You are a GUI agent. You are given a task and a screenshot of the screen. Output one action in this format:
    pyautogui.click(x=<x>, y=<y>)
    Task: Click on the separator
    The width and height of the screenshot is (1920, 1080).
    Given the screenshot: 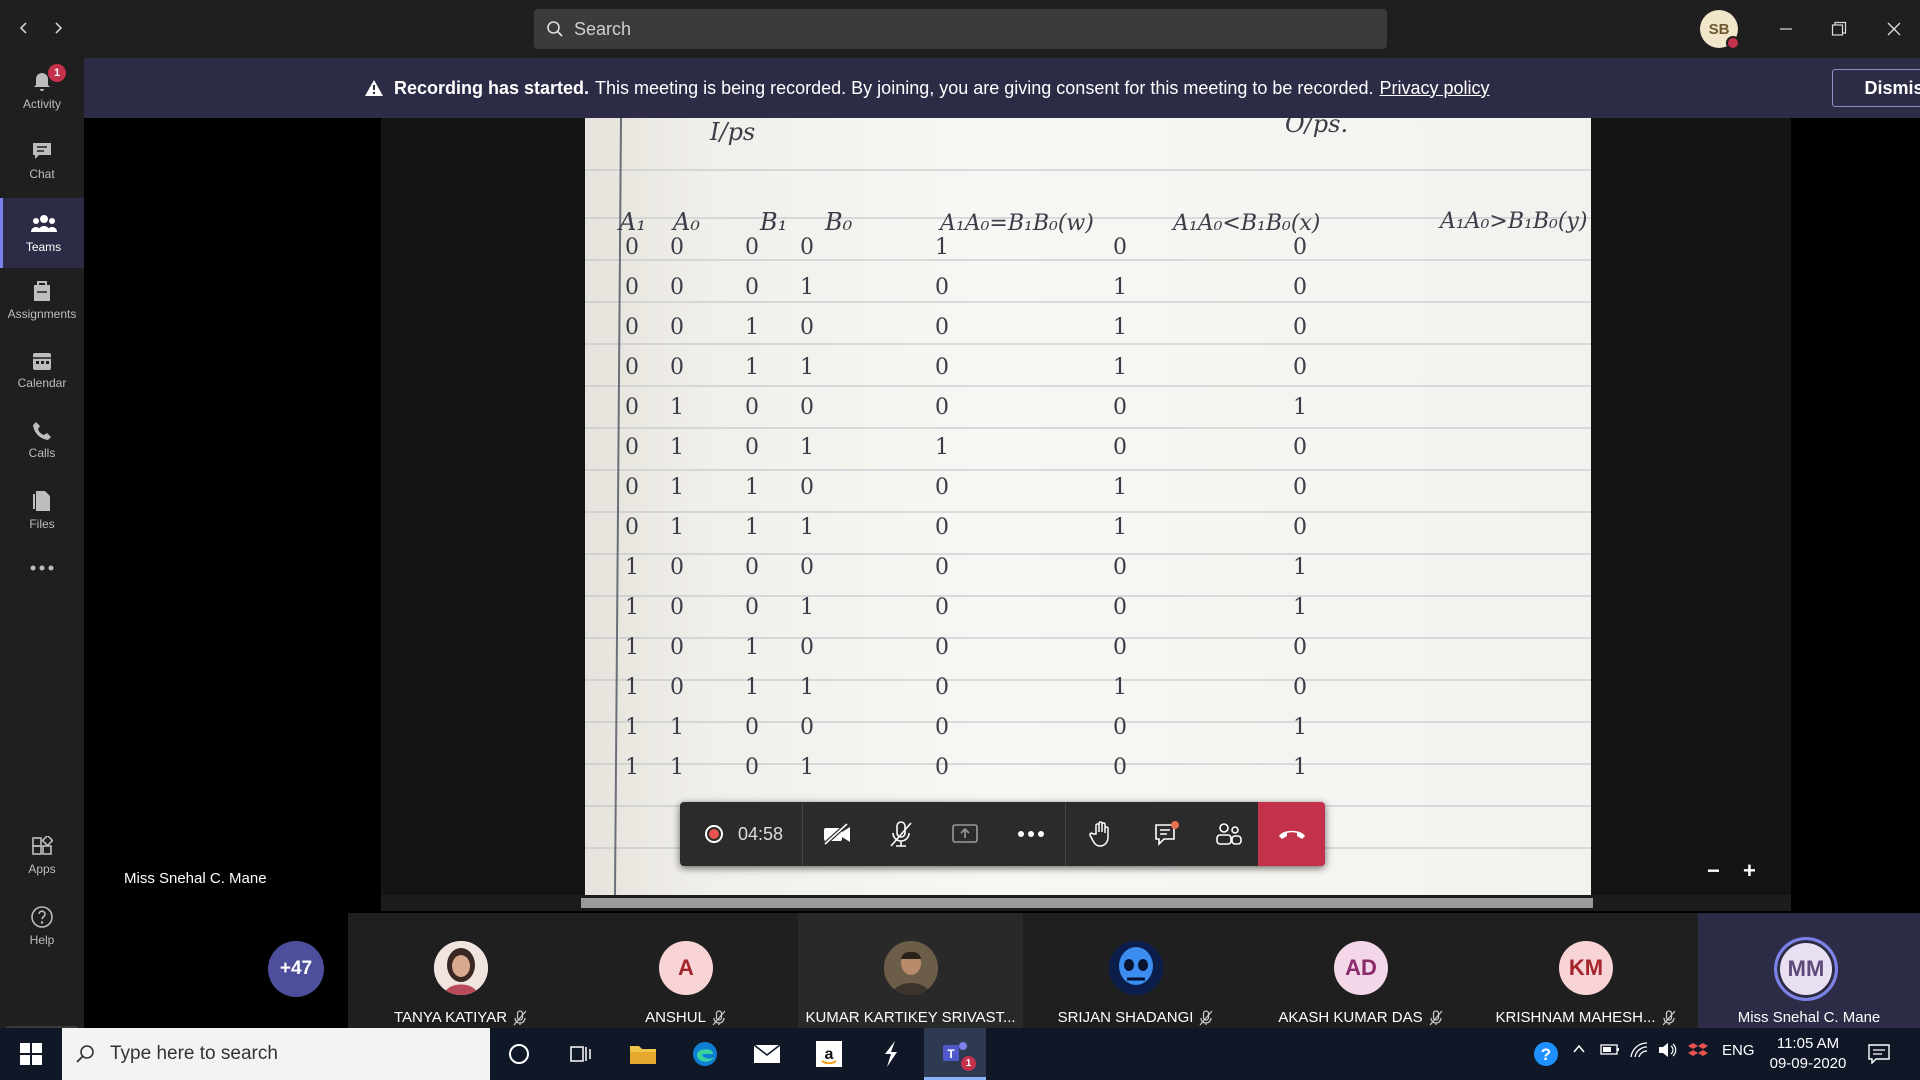 What is the action you would take?
    pyautogui.click(x=1065, y=834)
    